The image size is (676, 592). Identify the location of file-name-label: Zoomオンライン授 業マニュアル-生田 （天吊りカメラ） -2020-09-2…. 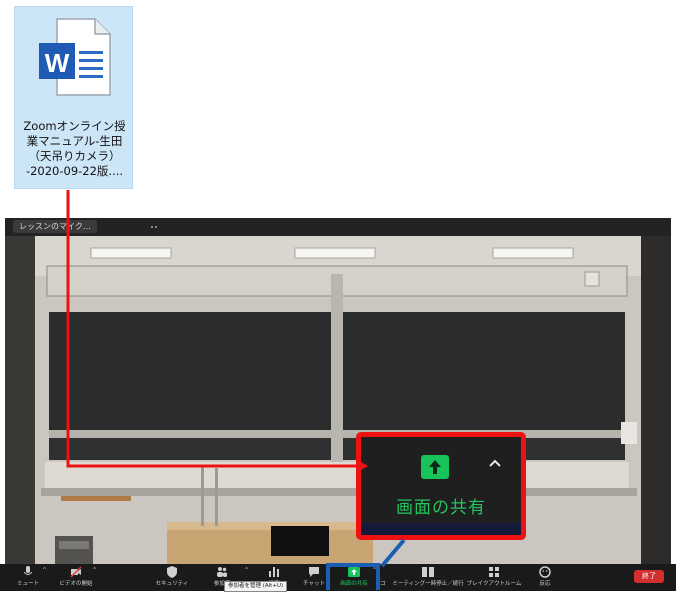
(74, 148).